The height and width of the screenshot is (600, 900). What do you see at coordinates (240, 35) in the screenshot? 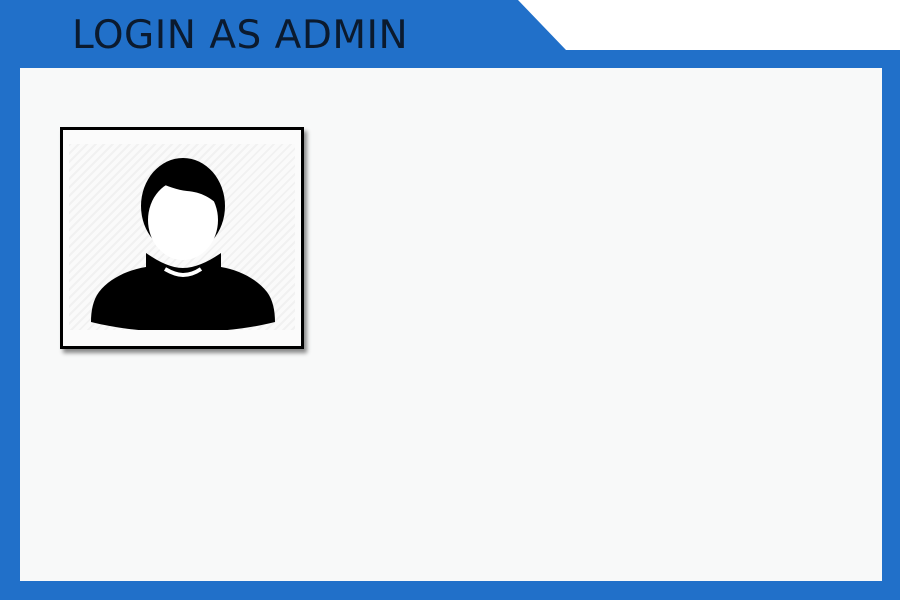
I see `window-title: LOGIN AS ADMIN` at bounding box center [240, 35].